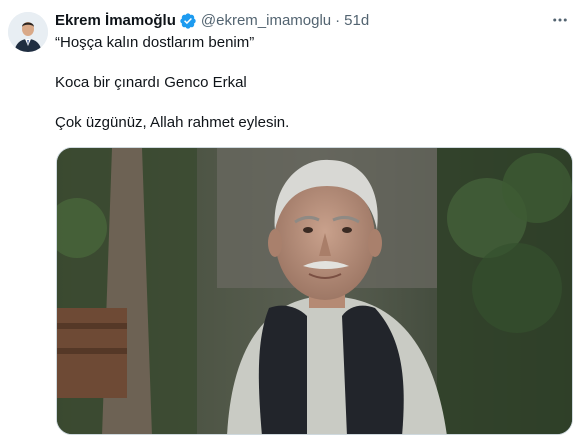  Describe the element at coordinates (356, 21) in the screenshot. I see `tweet-timestamp: 51d` at that location.